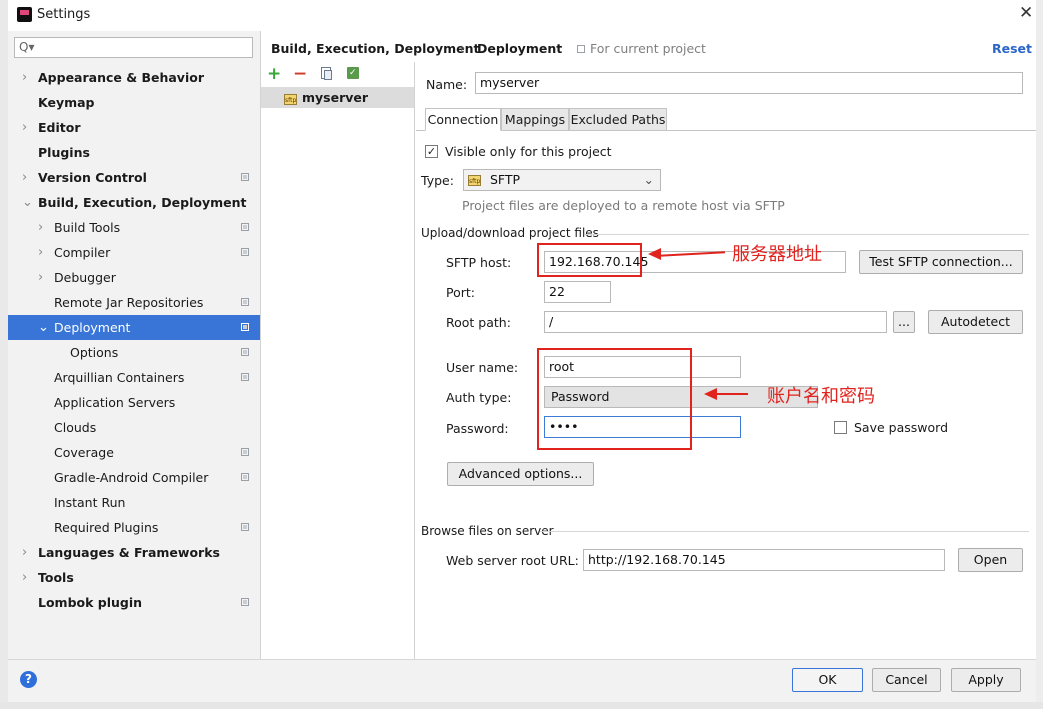  I want to click on sidebar-item-label: Coverage, so click(84, 452).